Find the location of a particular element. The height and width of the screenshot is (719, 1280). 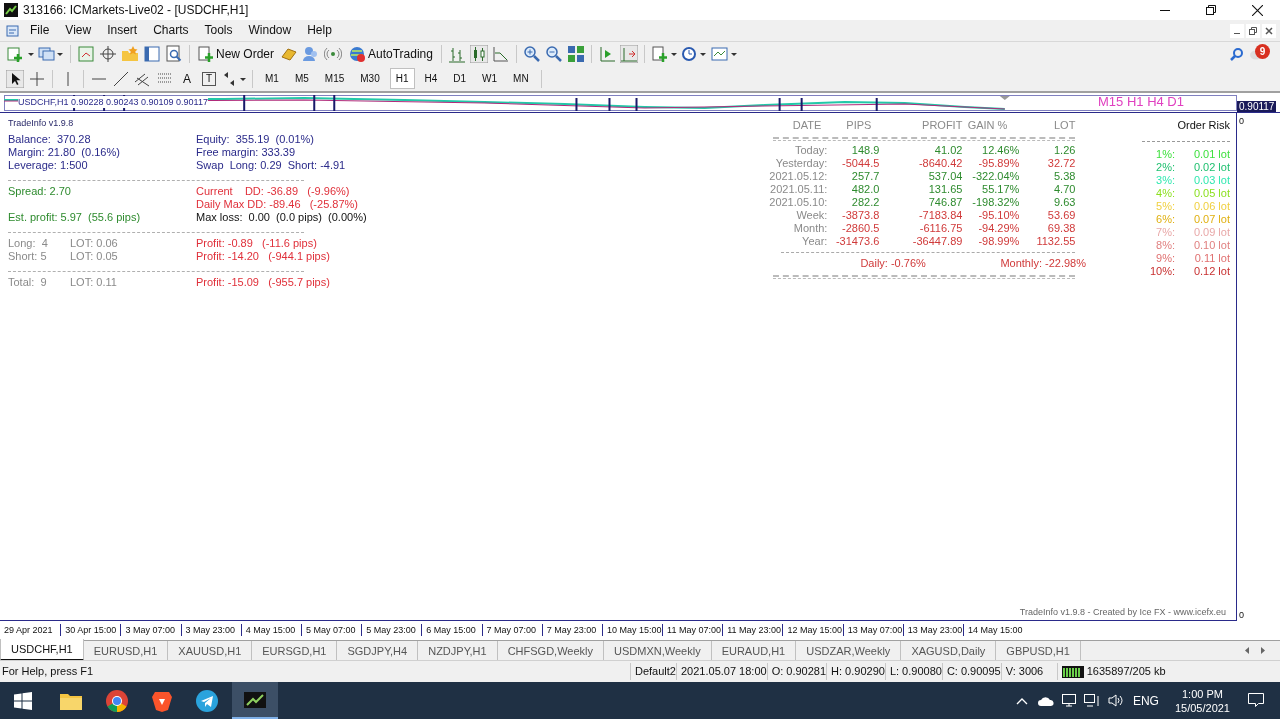

risk-percent: 2%: is located at coordinates (1165, 167).